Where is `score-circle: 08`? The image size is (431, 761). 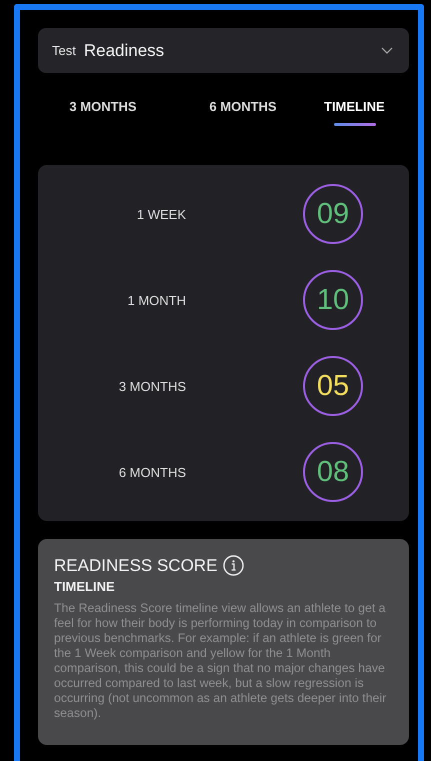 score-circle: 08 is located at coordinates (333, 472).